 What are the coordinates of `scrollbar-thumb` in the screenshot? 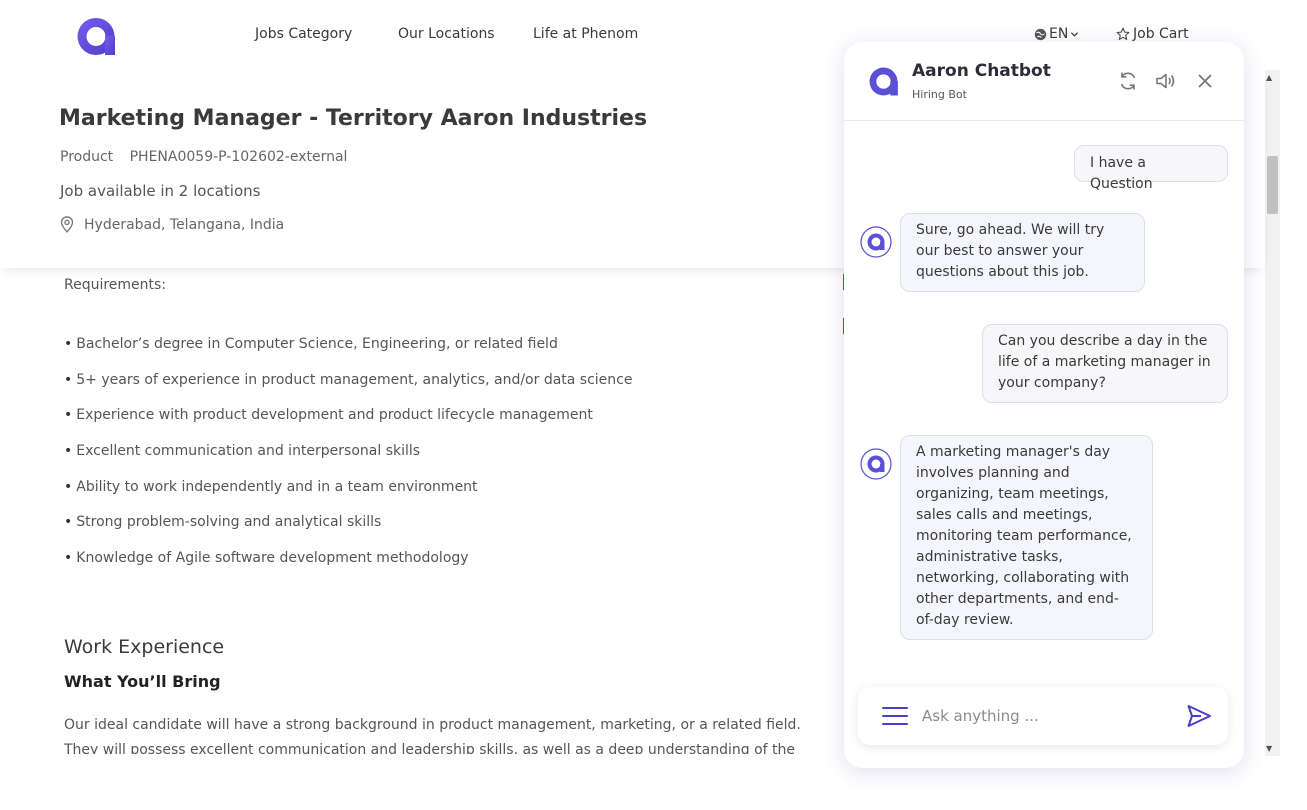 It's located at (1272, 185).